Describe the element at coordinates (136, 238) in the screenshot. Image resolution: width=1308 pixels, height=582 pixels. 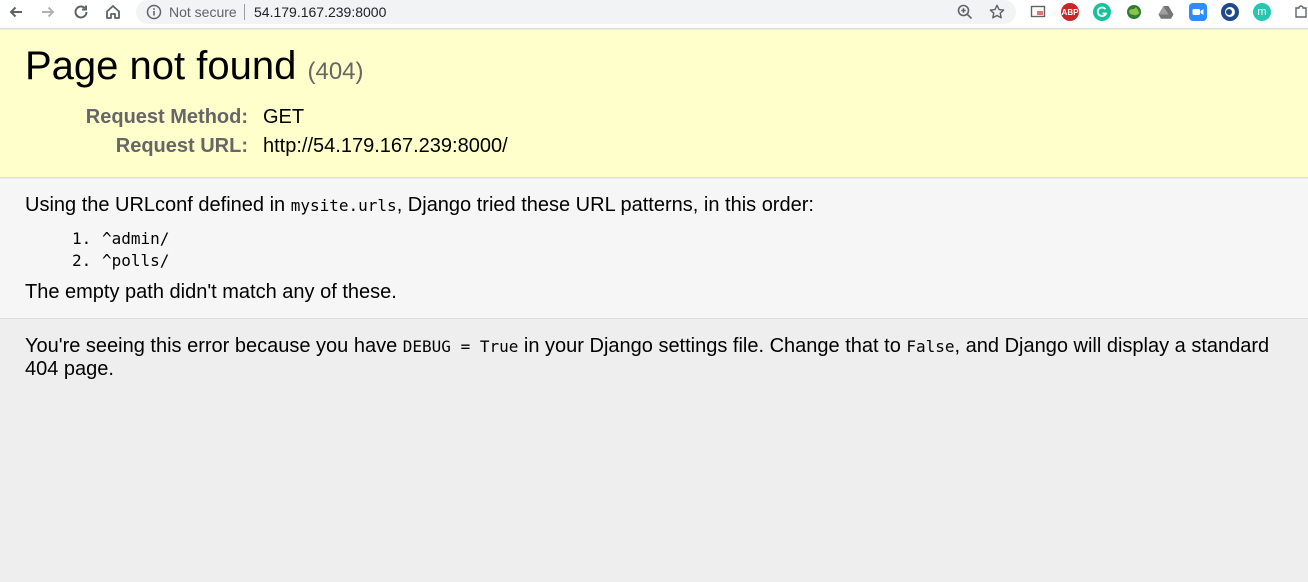
I see `pattern-text: ^admin/` at that location.